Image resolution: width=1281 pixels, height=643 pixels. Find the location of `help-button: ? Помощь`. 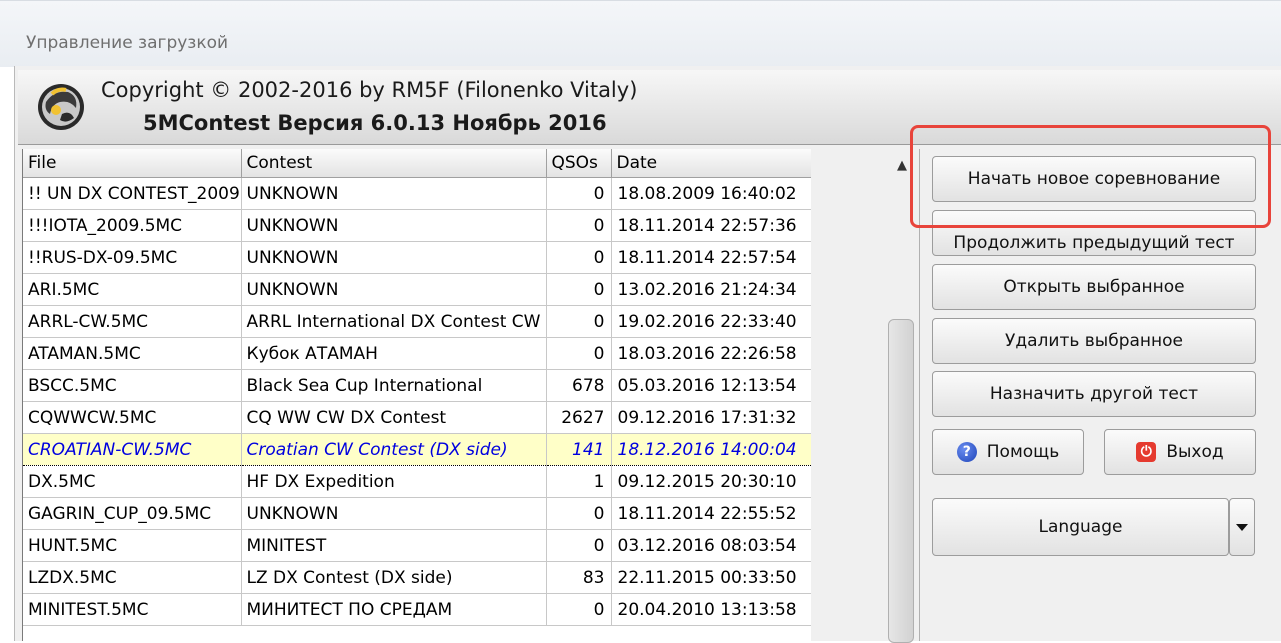

help-button: ? Помощь is located at coordinates (1008, 452).